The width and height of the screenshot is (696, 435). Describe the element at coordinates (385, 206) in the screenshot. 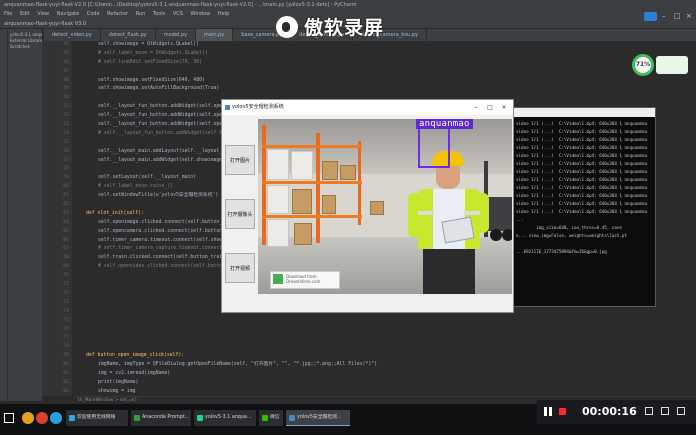

I see `detection-image: anquanmao Download from Dreamstime.com` at that location.